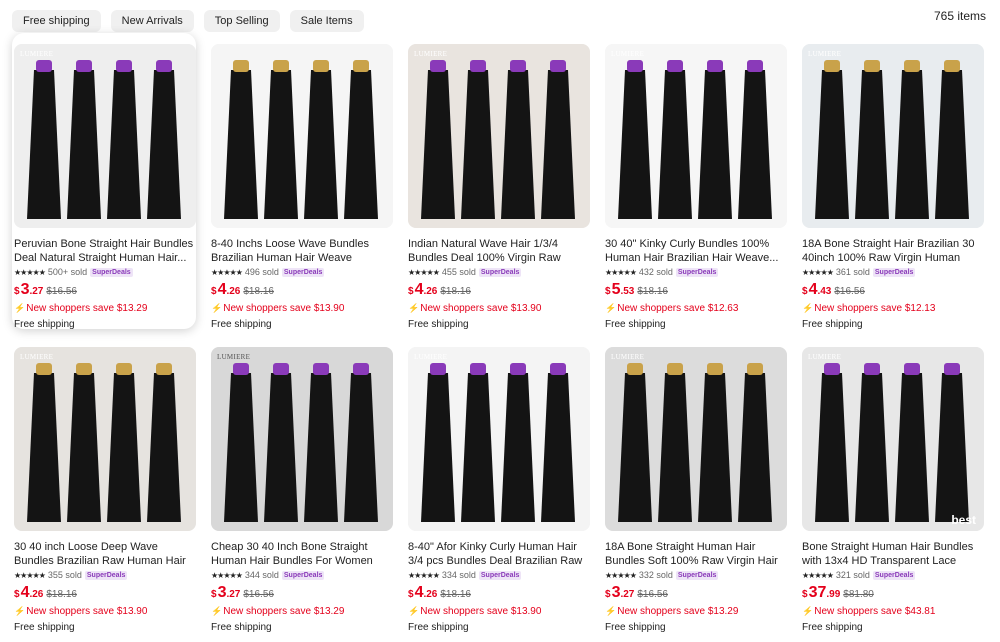  I want to click on price: $ 37 .99 $81.80, so click(838, 593).